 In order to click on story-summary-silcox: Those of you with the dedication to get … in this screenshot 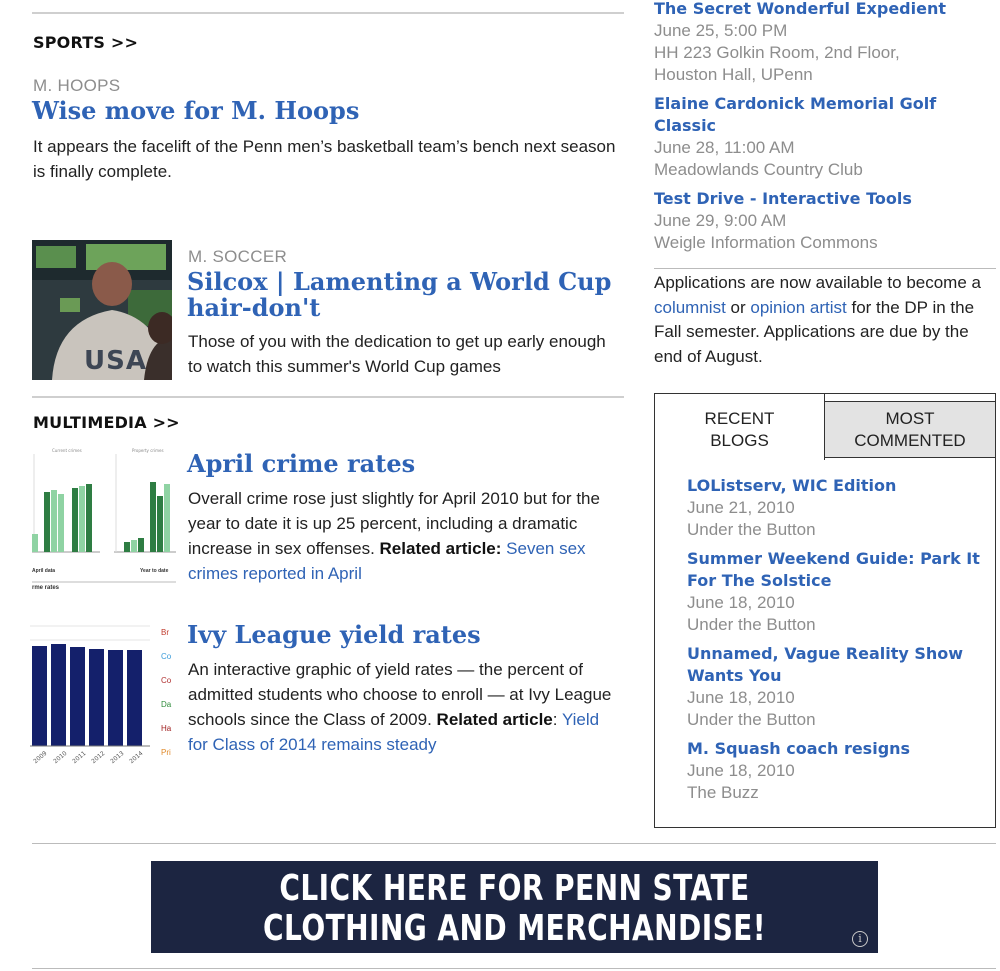, I will do `click(397, 354)`.